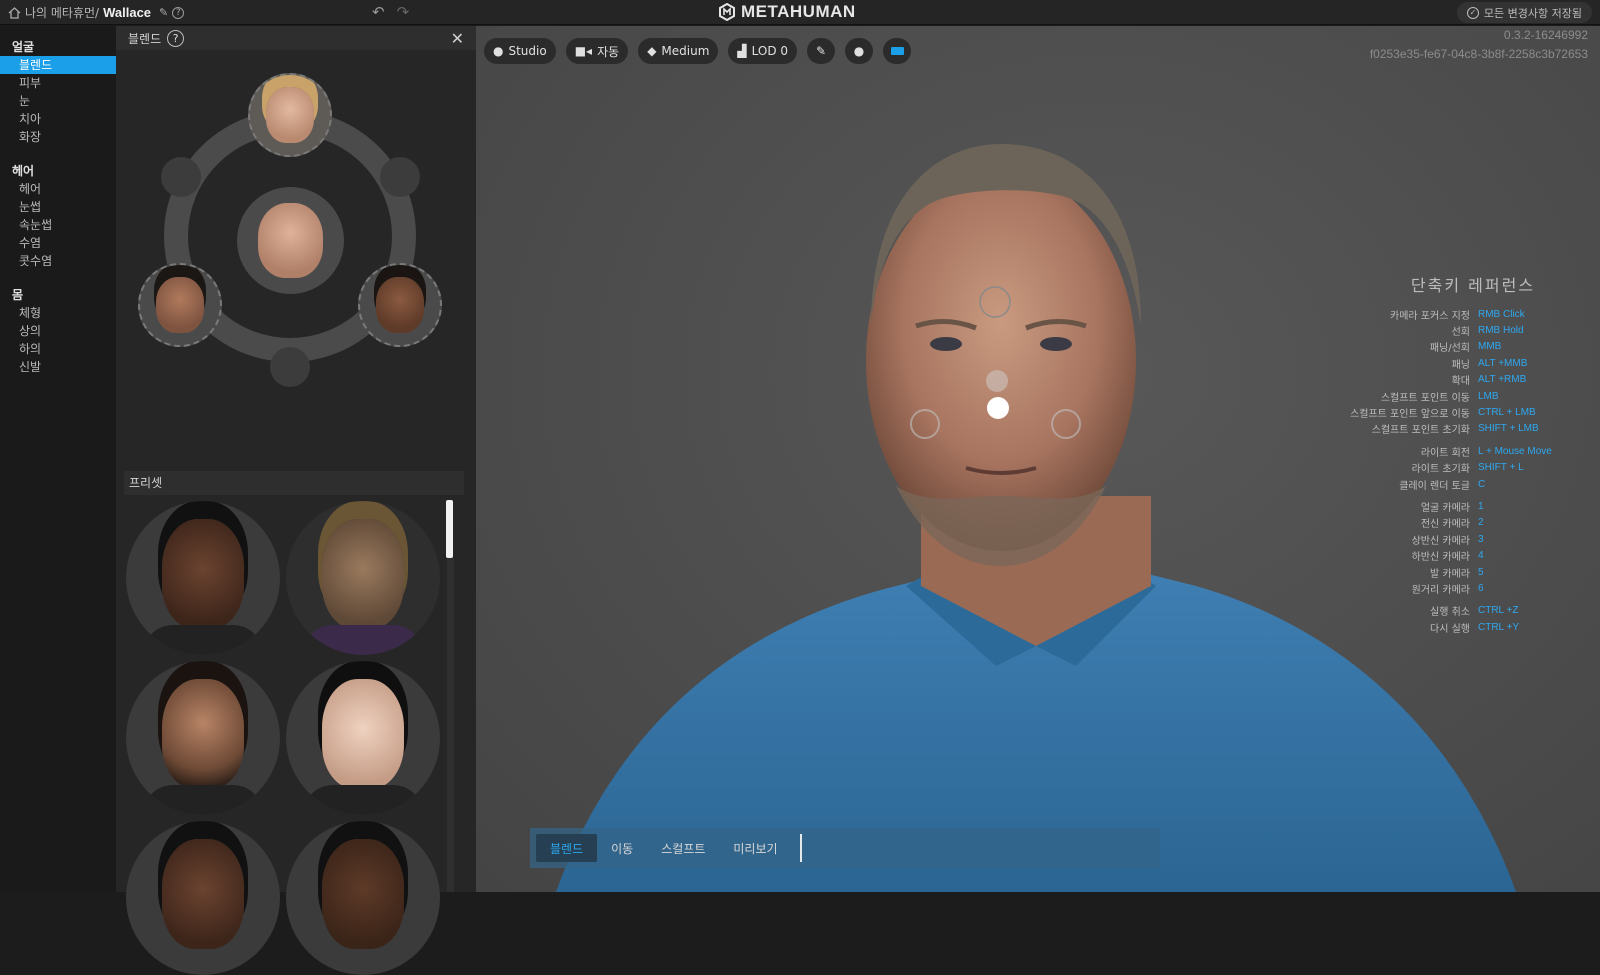 The height and width of the screenshot is (975, 1600). What do you see at coordinates (176, 38) in the screenshot?
I see `question-icon: ?` at bounding box center [176, 38].